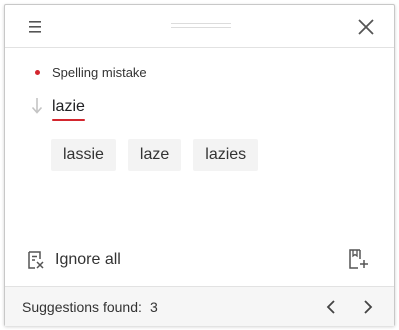  I want to click on previous-button, so click(331, 307).